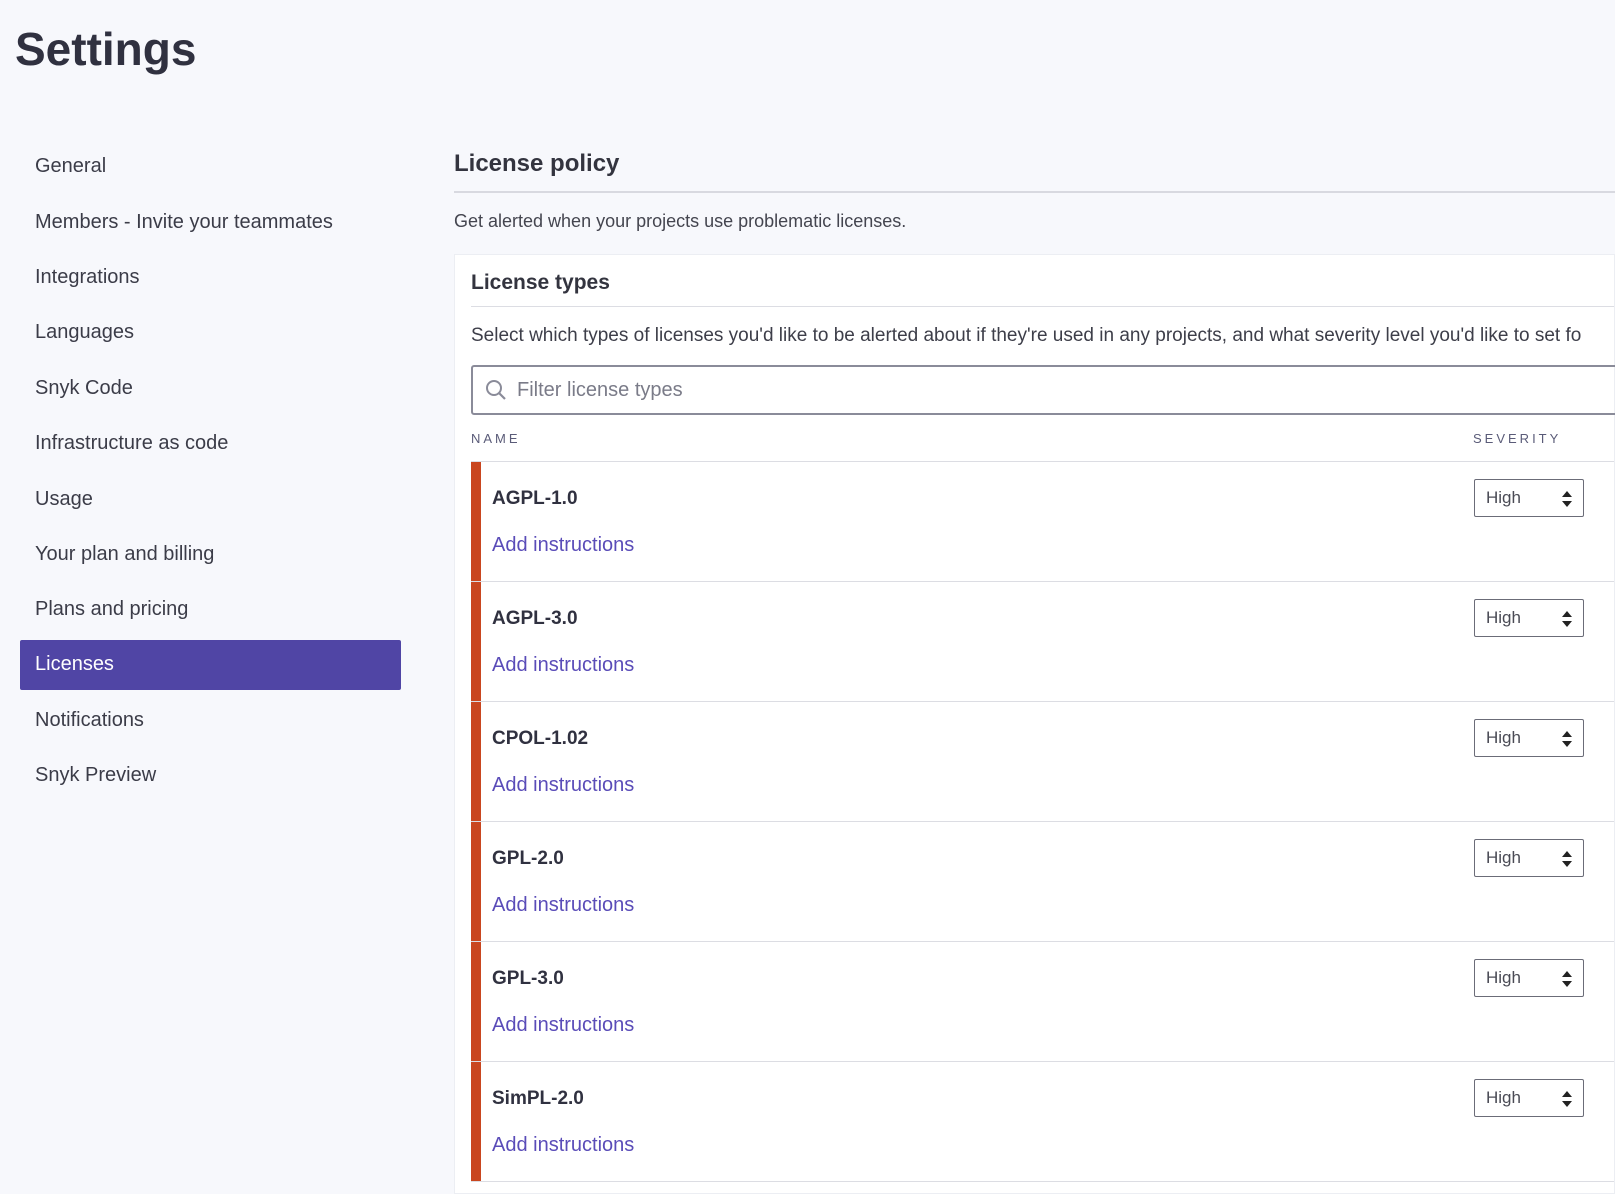 The width and height of the screenshot is (1615, 1194). I want to click on license-row: CPOL-1.02 Add instructions High, so click(1042, 762).